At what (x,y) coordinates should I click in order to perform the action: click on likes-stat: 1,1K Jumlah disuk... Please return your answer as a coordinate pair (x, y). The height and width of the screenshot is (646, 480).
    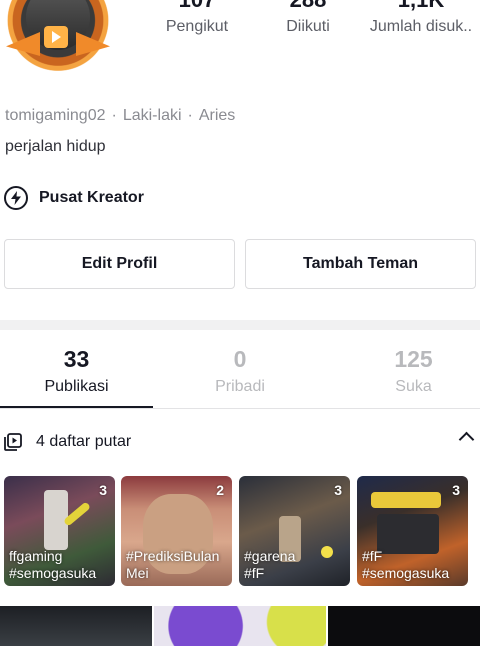
    Looking at the image, I should click on (421, 18).